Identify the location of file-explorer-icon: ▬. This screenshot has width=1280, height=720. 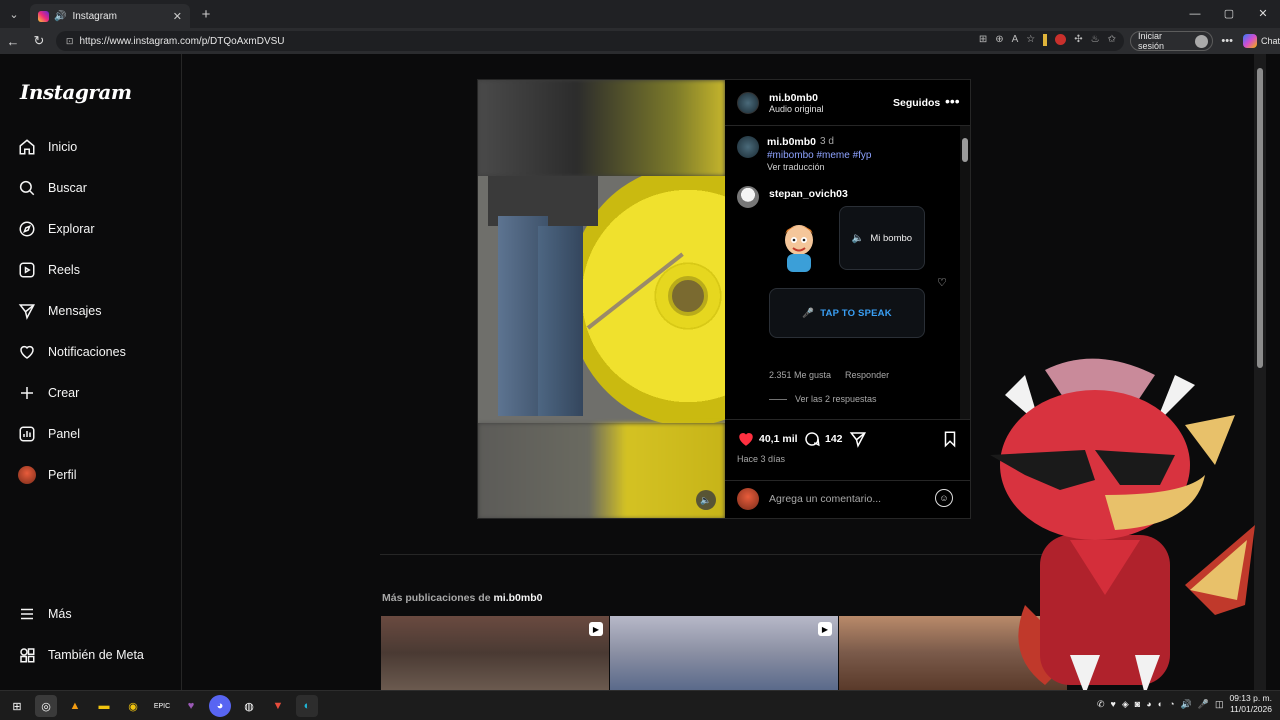
(104, 706).